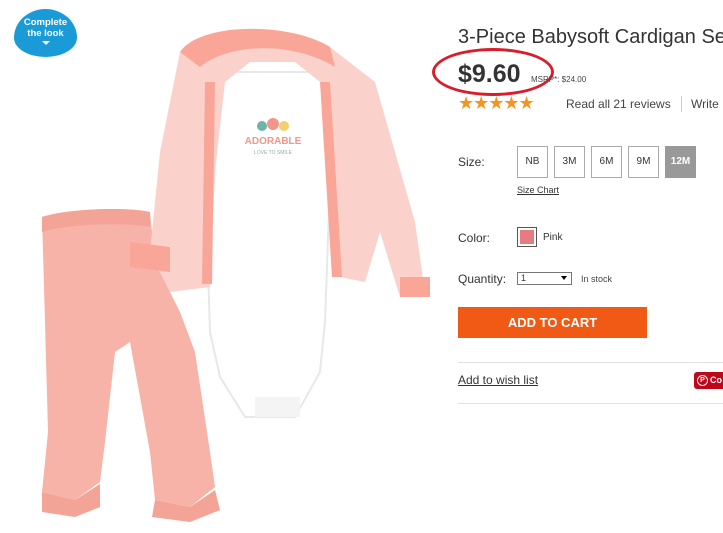 The image size is (723, 533). What do you see at coordinates (716, 380) in the screenshot?
I see `pinterest-label: Co` at bounding box center [716, 380].